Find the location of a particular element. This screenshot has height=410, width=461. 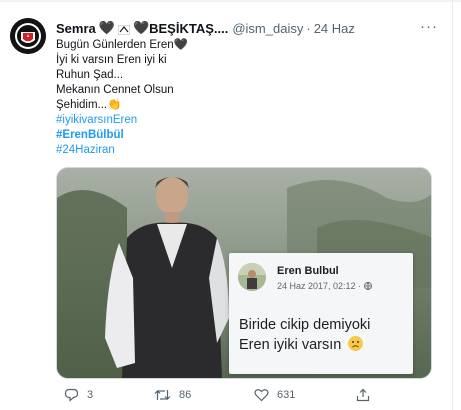

card-text: Biride cikip demiyoki Eren iyiki varsın is located at coordinates (304, 335).